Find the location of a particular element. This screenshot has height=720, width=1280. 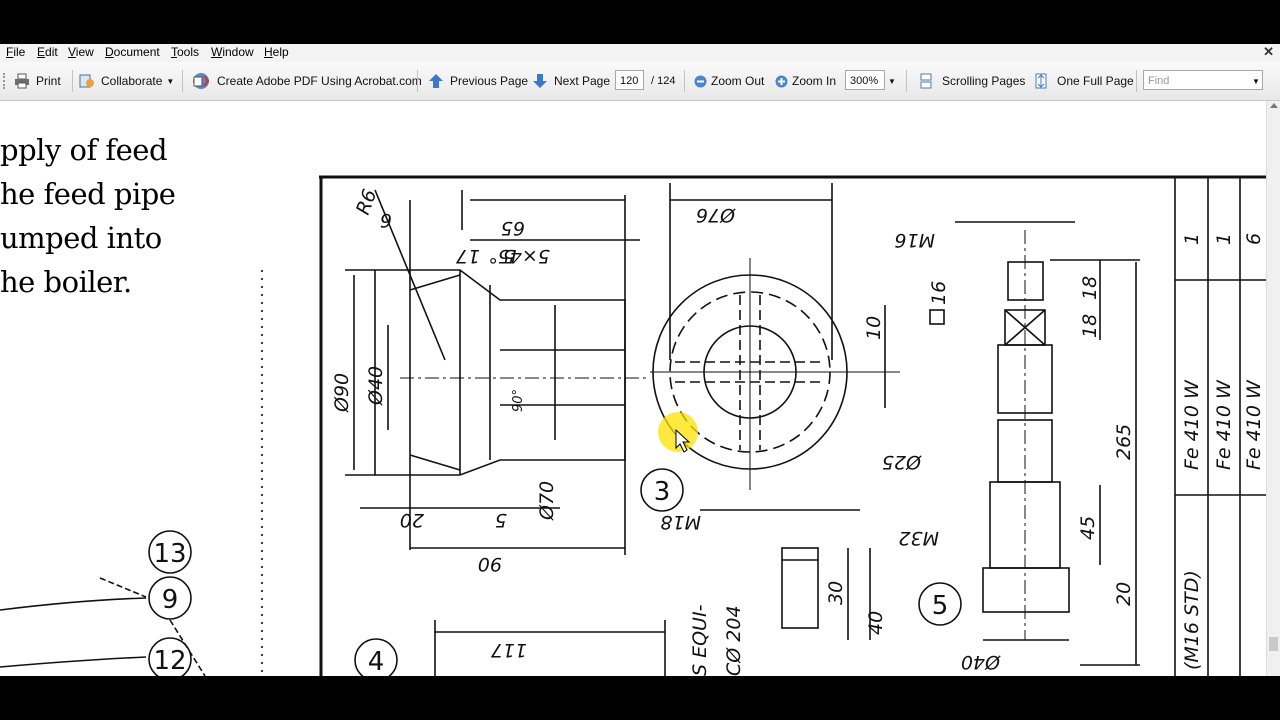

scrollbar-thumb is located at coordinates (1273, 644).